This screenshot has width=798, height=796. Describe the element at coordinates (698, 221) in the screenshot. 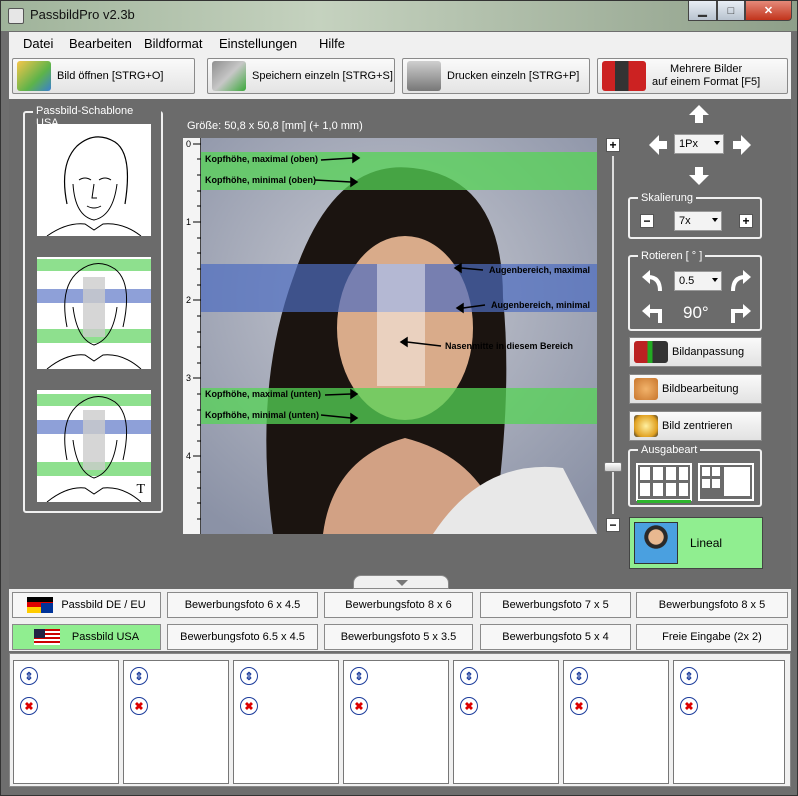

I see `scale-select: 7x` at that location.